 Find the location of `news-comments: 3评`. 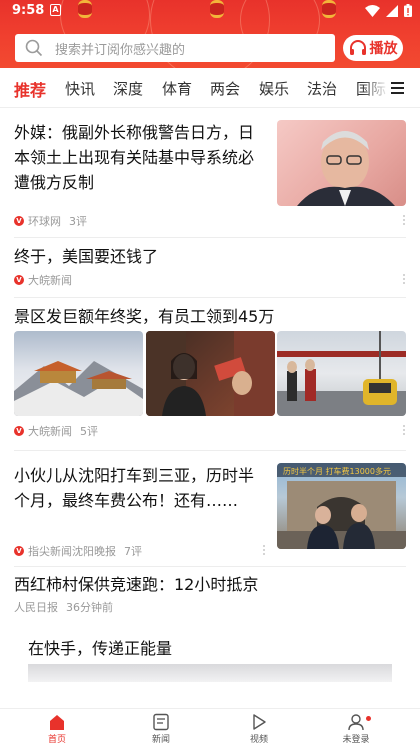

news-comments: 3评 is located at coordinates (78, 221).